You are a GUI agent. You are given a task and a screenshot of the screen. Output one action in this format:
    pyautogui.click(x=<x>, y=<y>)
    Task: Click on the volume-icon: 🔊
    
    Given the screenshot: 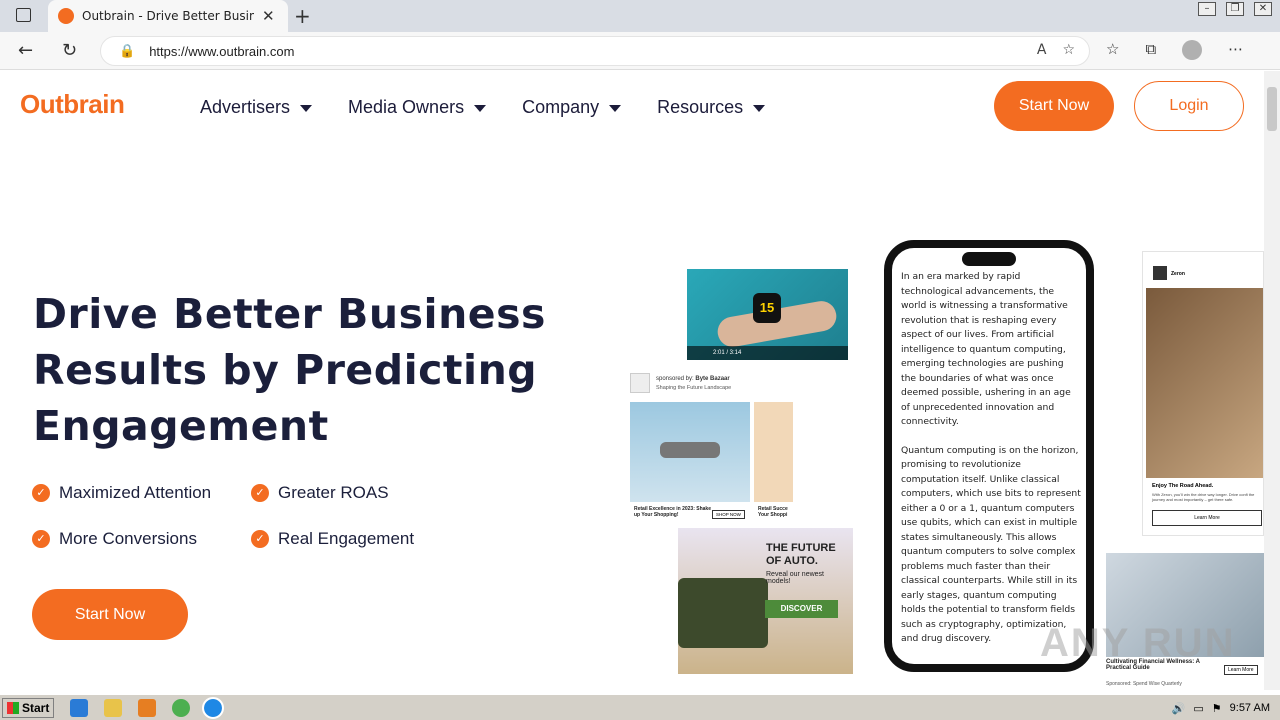 What is the action you would take?
    pyautogui.click(x=1179, y=708)
    